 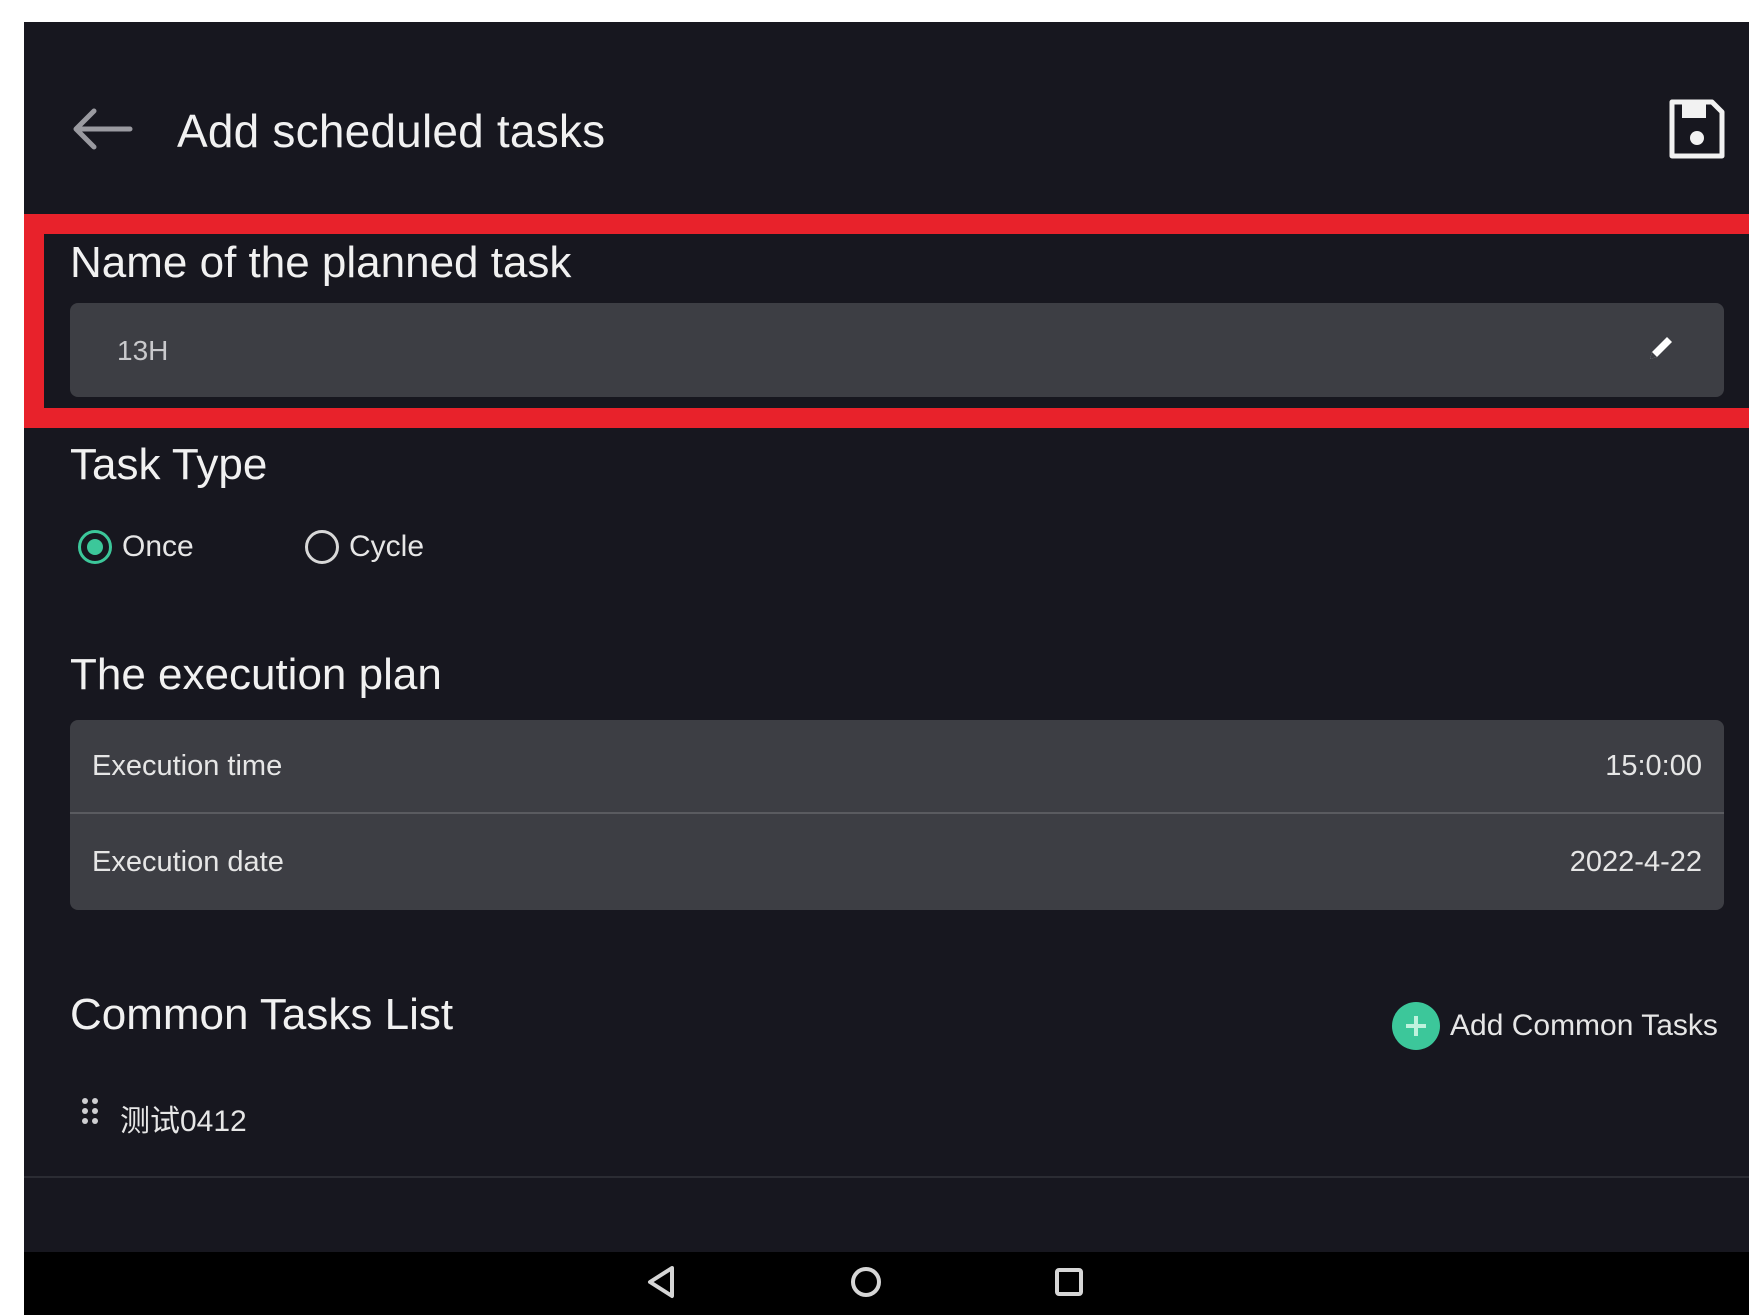 What do you see at coordinates (183, 1121) in the screenshot?
I see `list-item-label: 测试0412` at bounding box center [183, 1121].